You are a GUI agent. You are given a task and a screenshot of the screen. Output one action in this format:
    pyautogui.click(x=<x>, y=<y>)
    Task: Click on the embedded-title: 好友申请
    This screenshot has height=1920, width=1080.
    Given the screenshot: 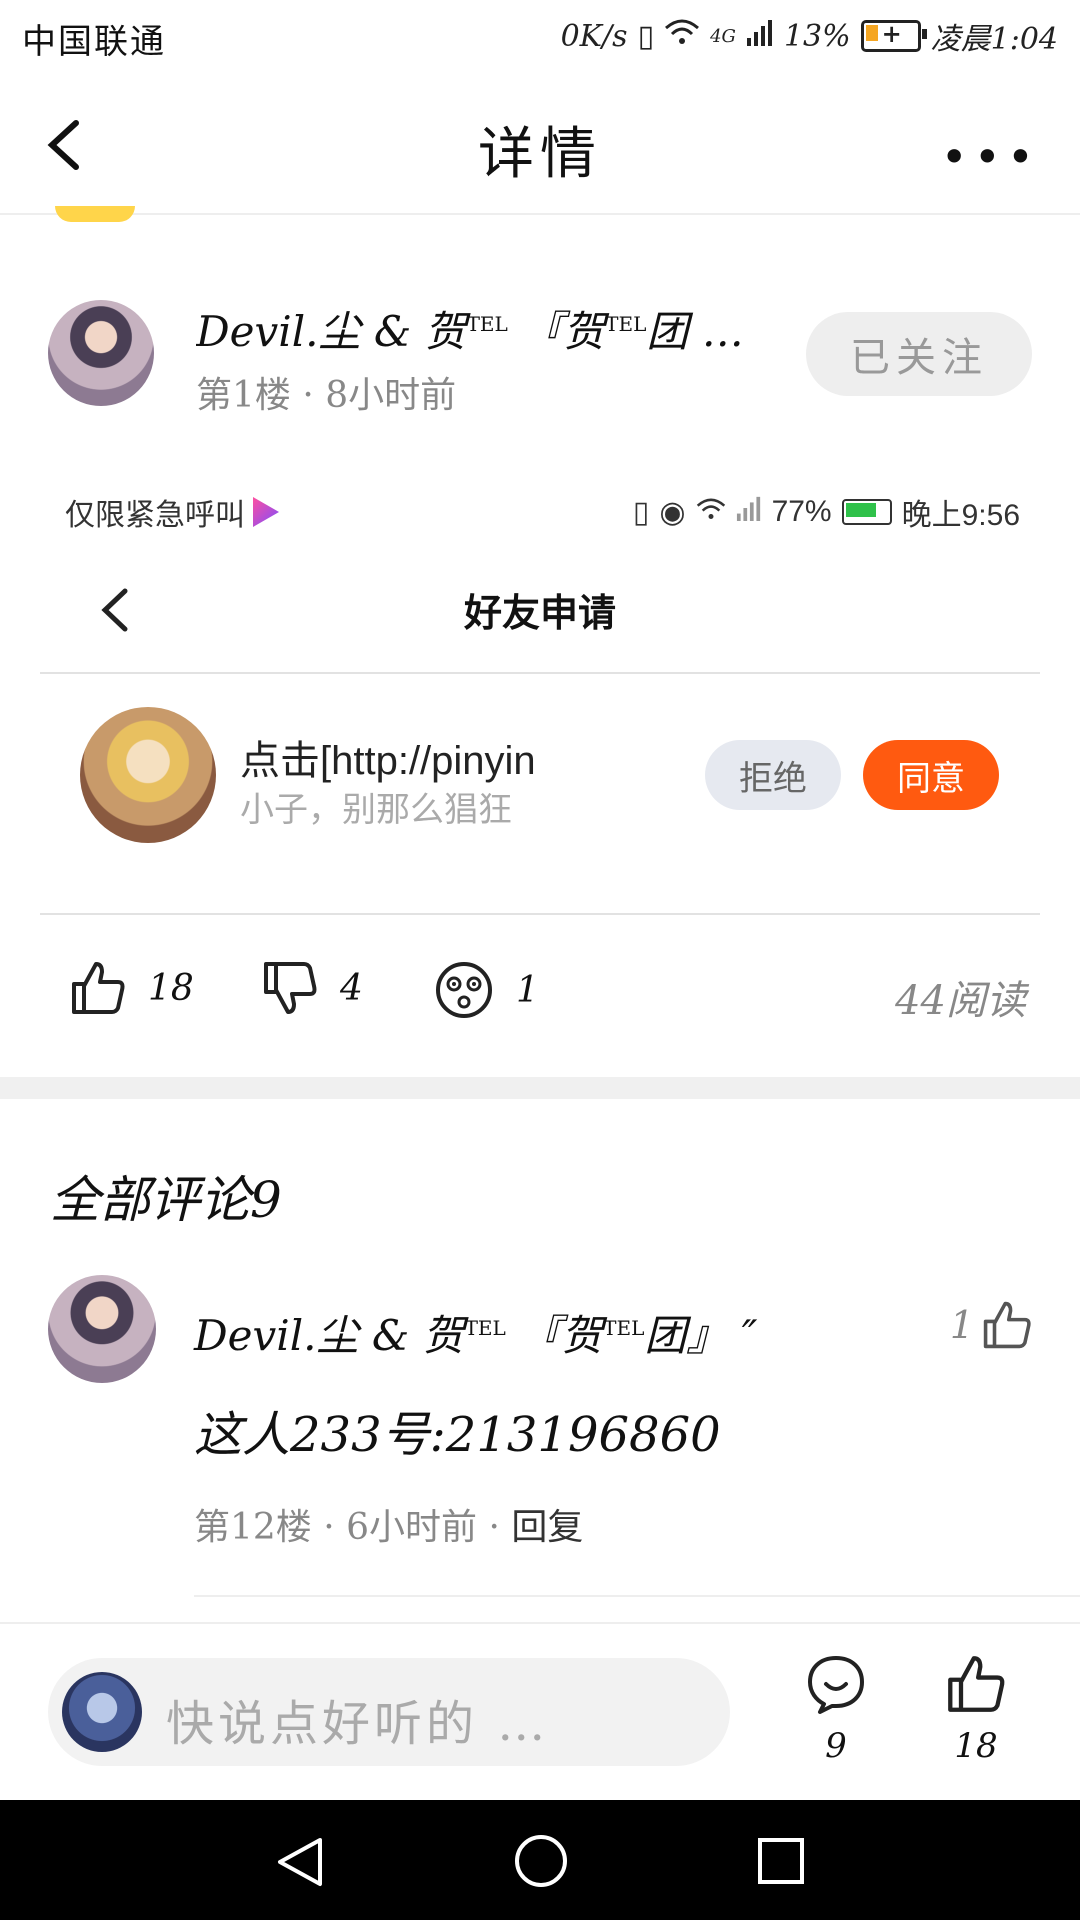 What is the action you would take?
    pyautogui.click(x=539, y=614)
    